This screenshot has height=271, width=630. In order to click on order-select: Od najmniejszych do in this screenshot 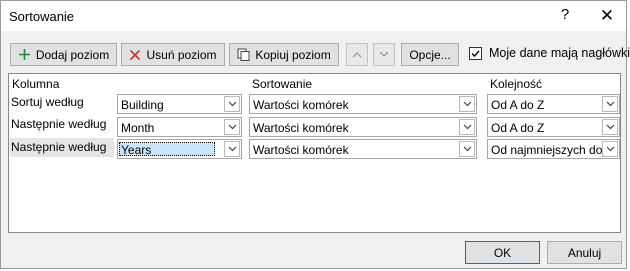, I will do `click(553, 149)`.